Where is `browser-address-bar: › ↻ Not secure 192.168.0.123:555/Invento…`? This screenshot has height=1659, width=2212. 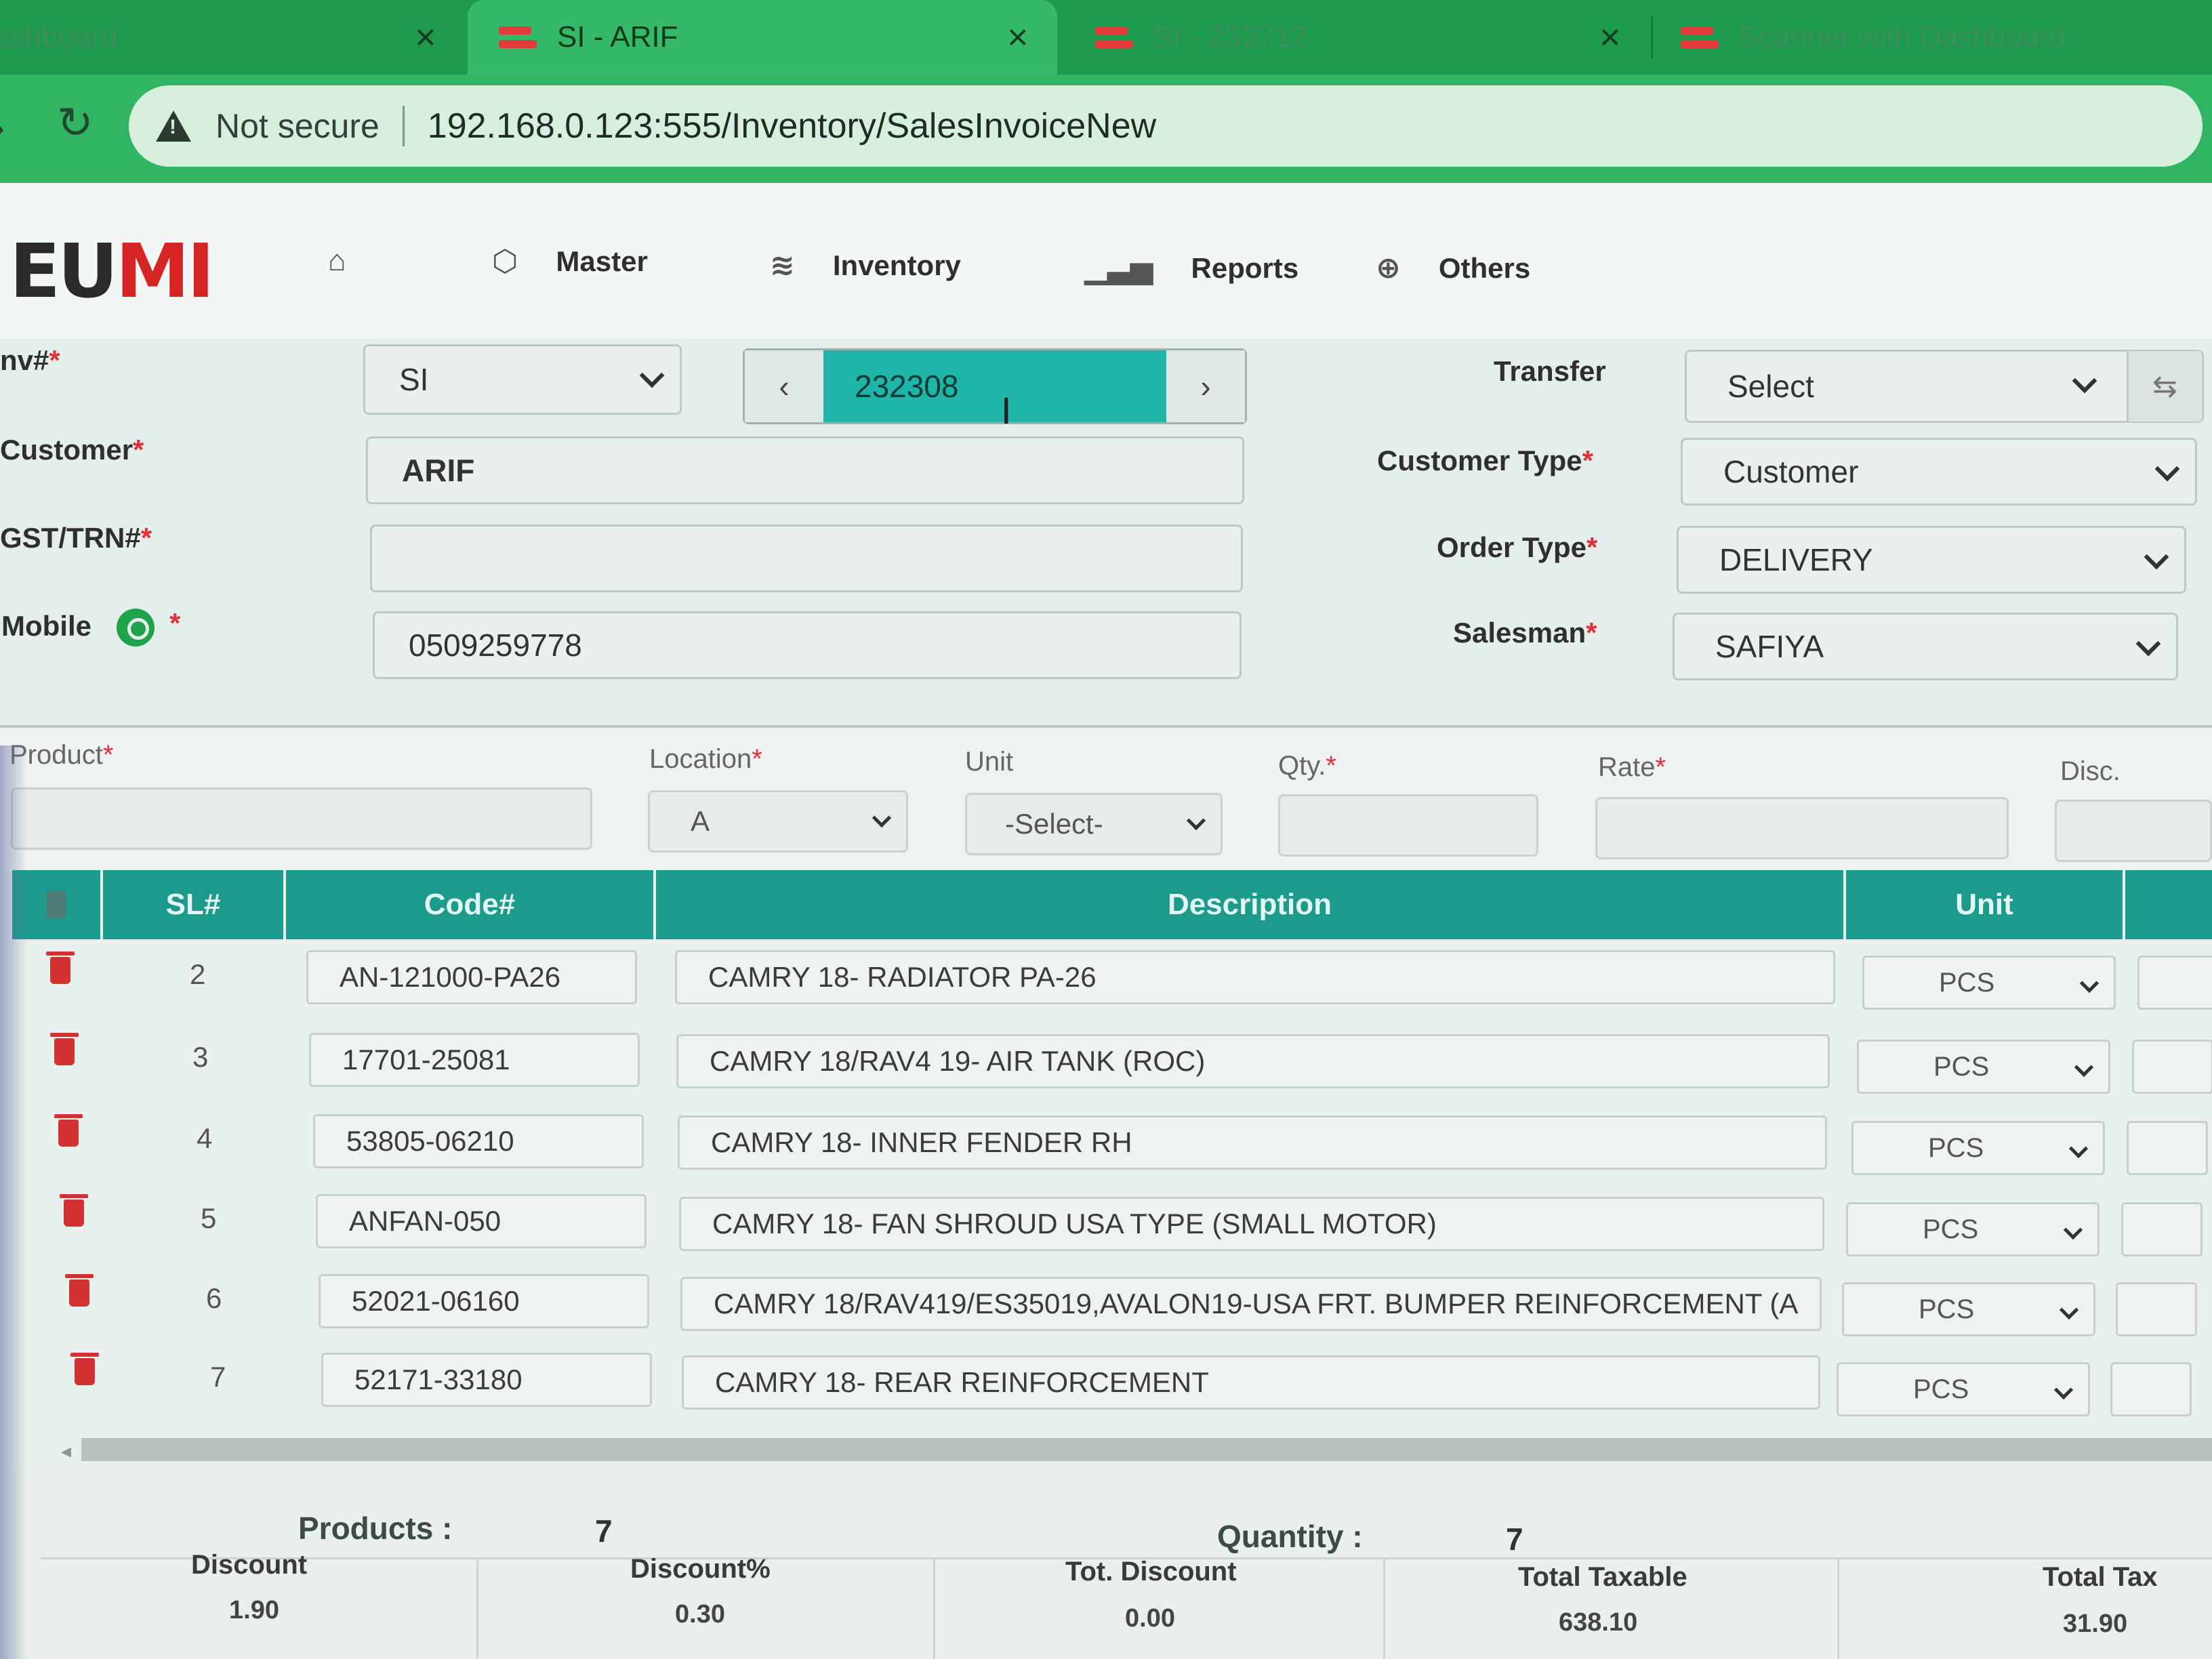
browser-address-bar: › ↻ Not secure 192.168.0.123:555/Invento… is located at coordinates (1106, 129).